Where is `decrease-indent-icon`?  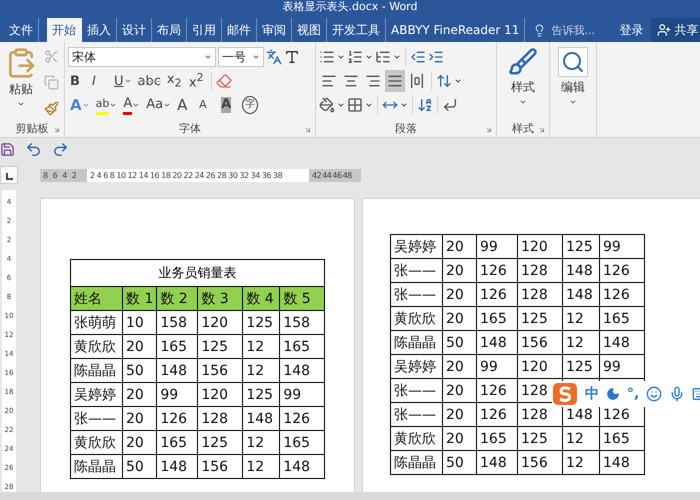
decrease-indent-icon is located at coordinates (418, 57).